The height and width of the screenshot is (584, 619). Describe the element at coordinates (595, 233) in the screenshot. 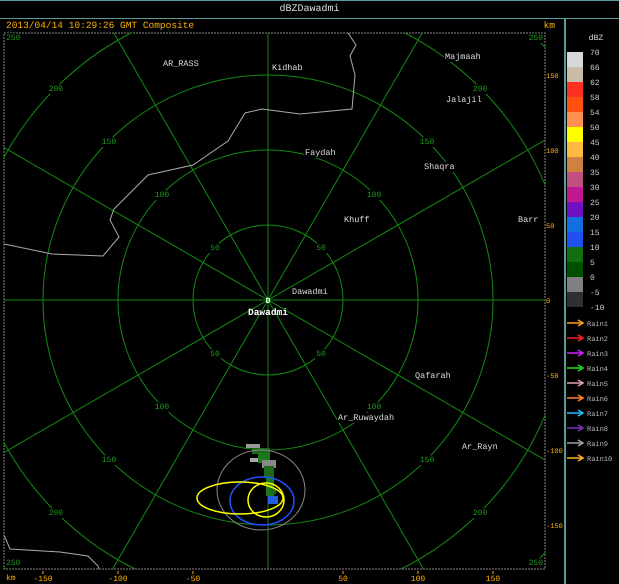

I see `scale-label: 15` at that location.